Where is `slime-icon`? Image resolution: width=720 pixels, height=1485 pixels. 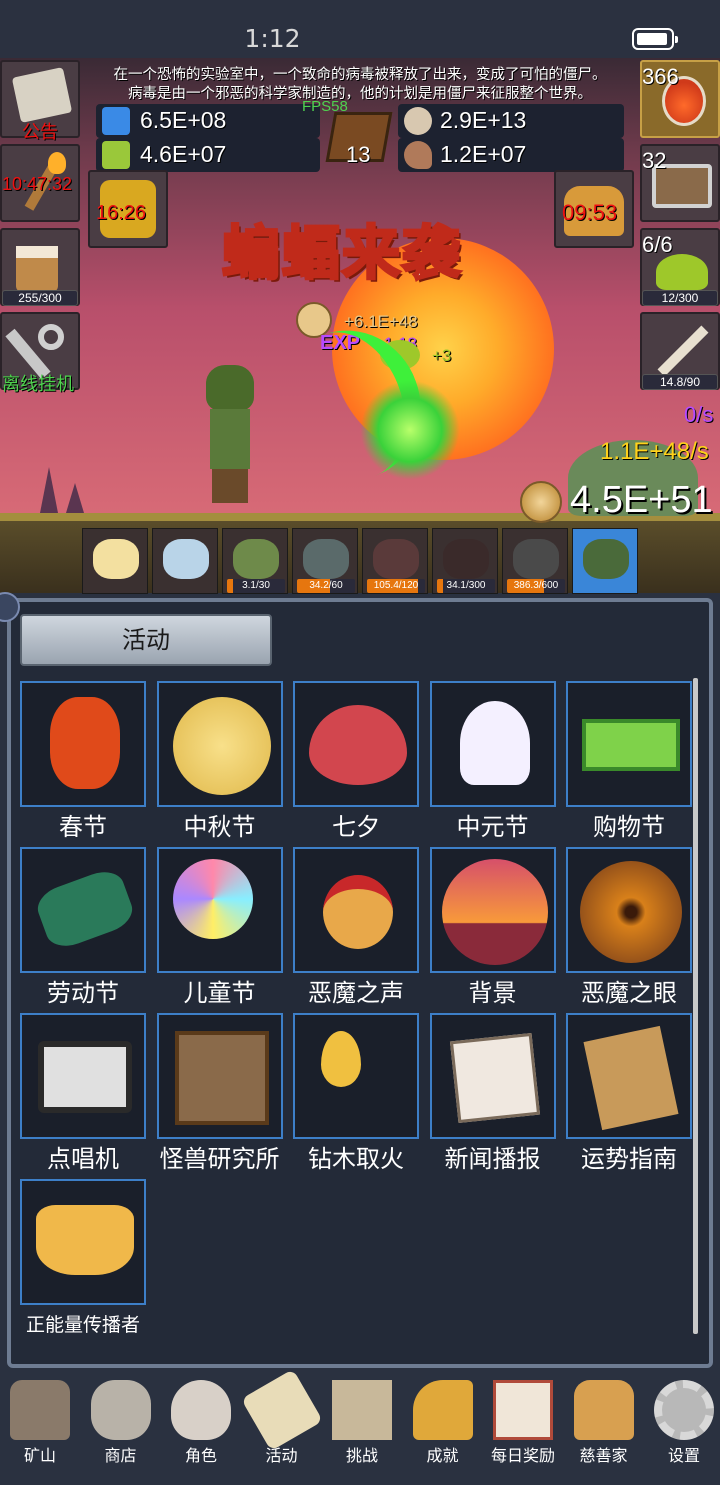 slime-icon is located at coordinates (256, 559).